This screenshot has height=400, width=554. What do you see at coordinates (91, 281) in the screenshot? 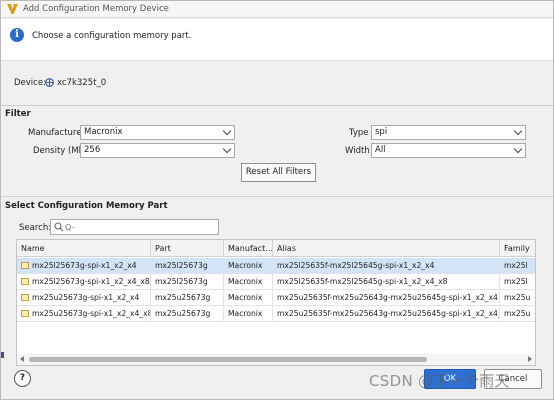
I see `cell-name-text: mx25l25673g-spi-x1_x2_x4_x8` at bounding box center [91, 281].